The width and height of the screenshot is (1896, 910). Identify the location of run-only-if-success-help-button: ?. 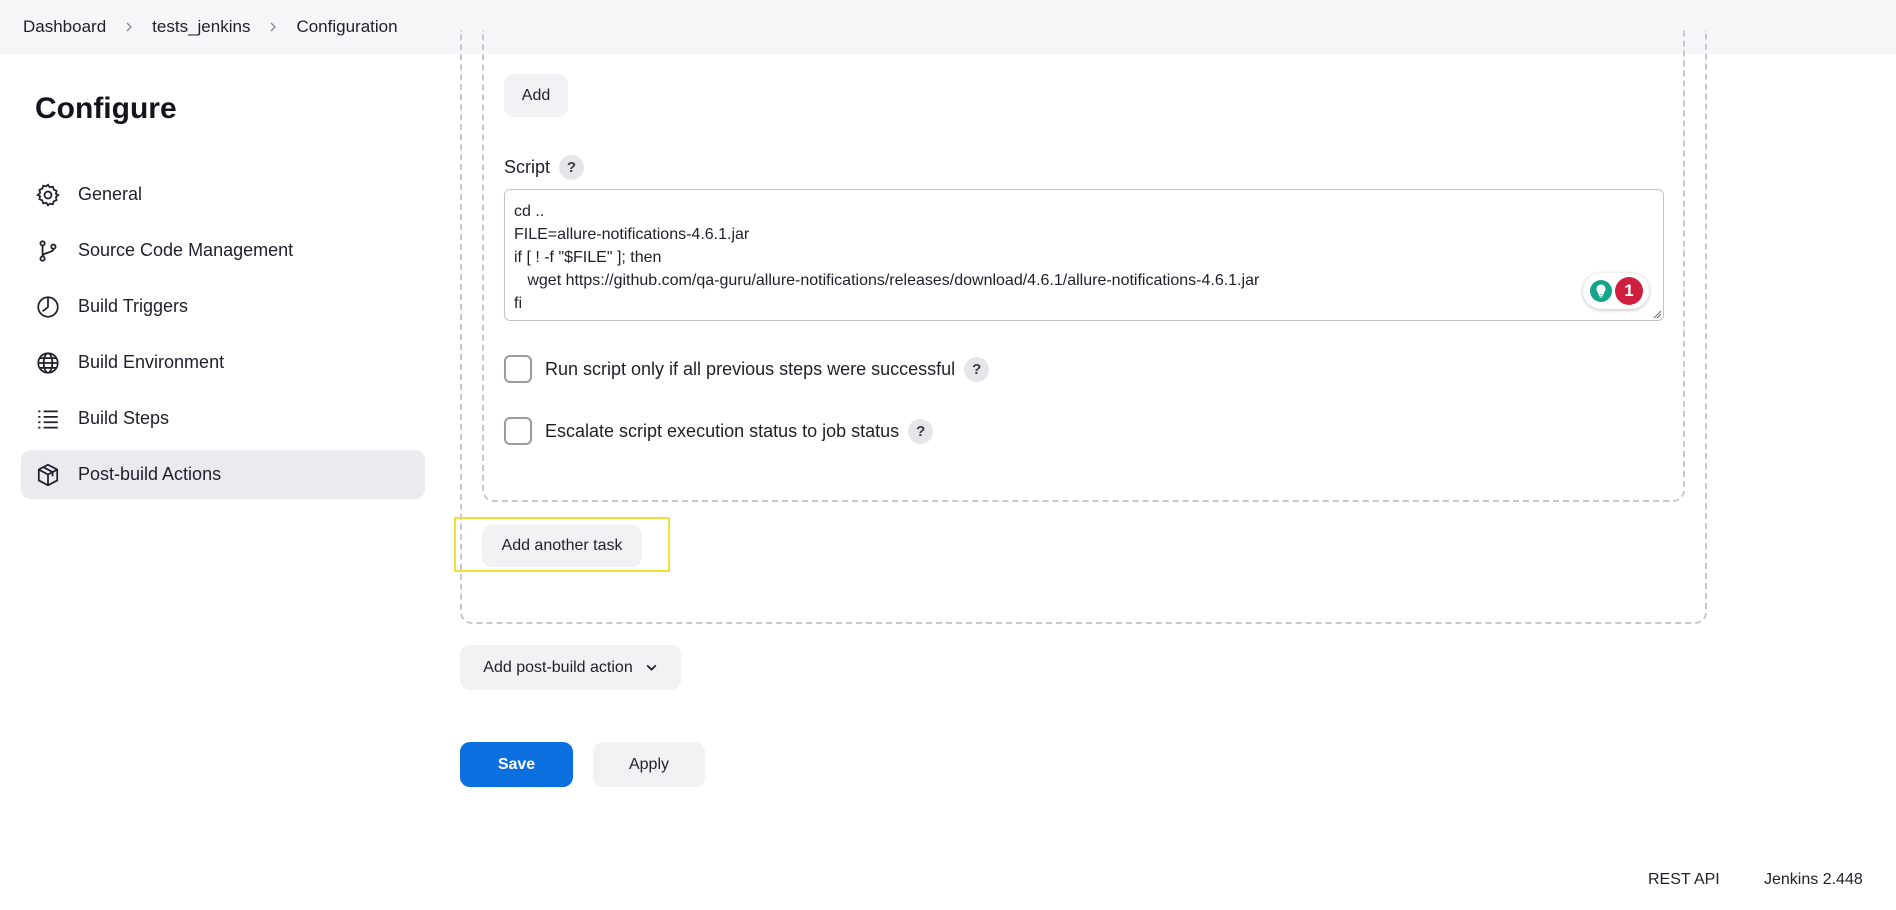
(977, 369).